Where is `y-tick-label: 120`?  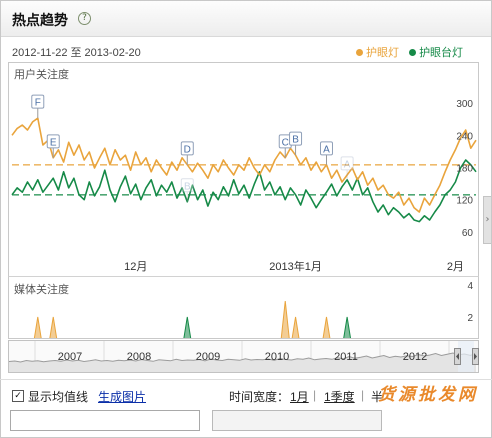
y-tick-label: 120 is located at coordinates (464, 201).